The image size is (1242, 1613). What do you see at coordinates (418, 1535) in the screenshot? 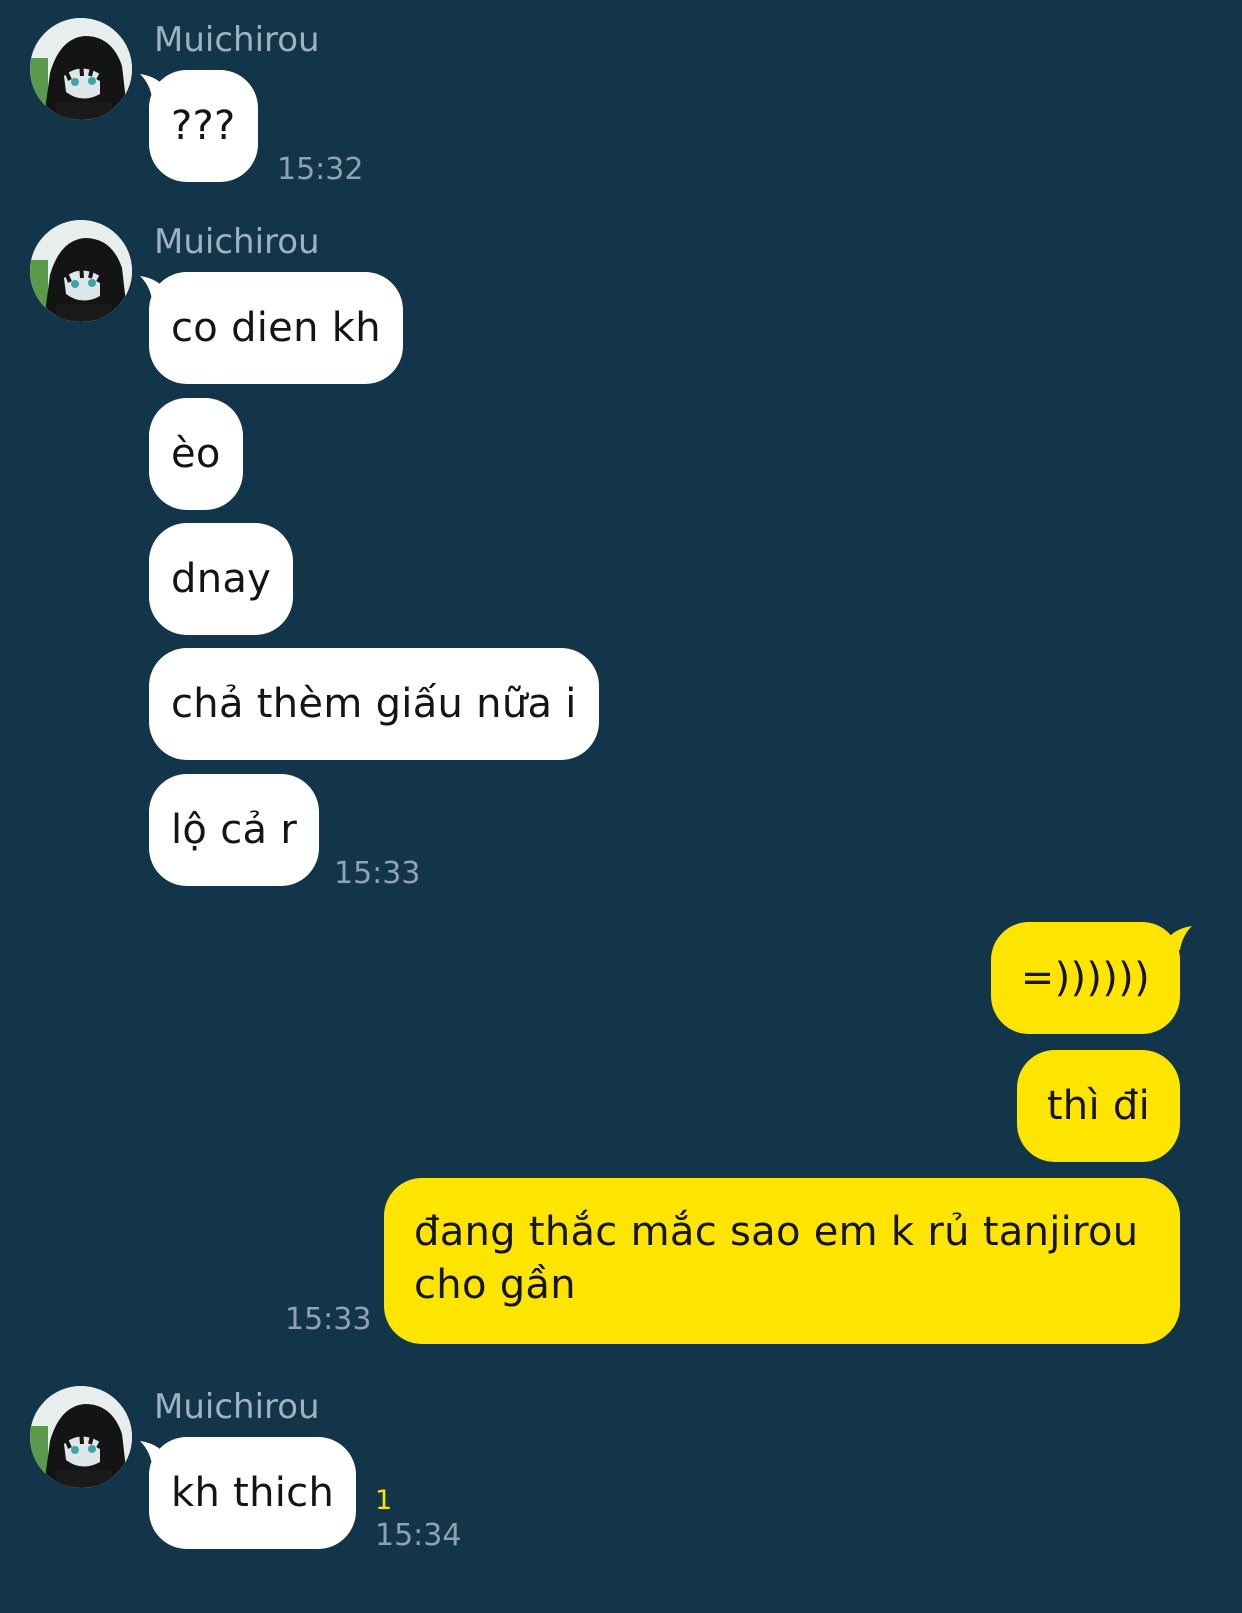
I see `message-timestamp: 15:34` at bounding box center [418, 1535].